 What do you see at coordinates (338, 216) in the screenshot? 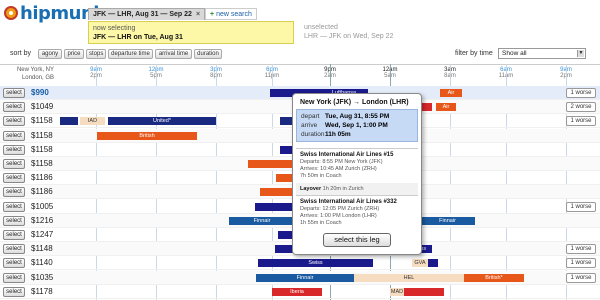
I see `leg-2-arrives: Arrives: 1:00 PM London (LHR)` at bounding box center [338, 216].